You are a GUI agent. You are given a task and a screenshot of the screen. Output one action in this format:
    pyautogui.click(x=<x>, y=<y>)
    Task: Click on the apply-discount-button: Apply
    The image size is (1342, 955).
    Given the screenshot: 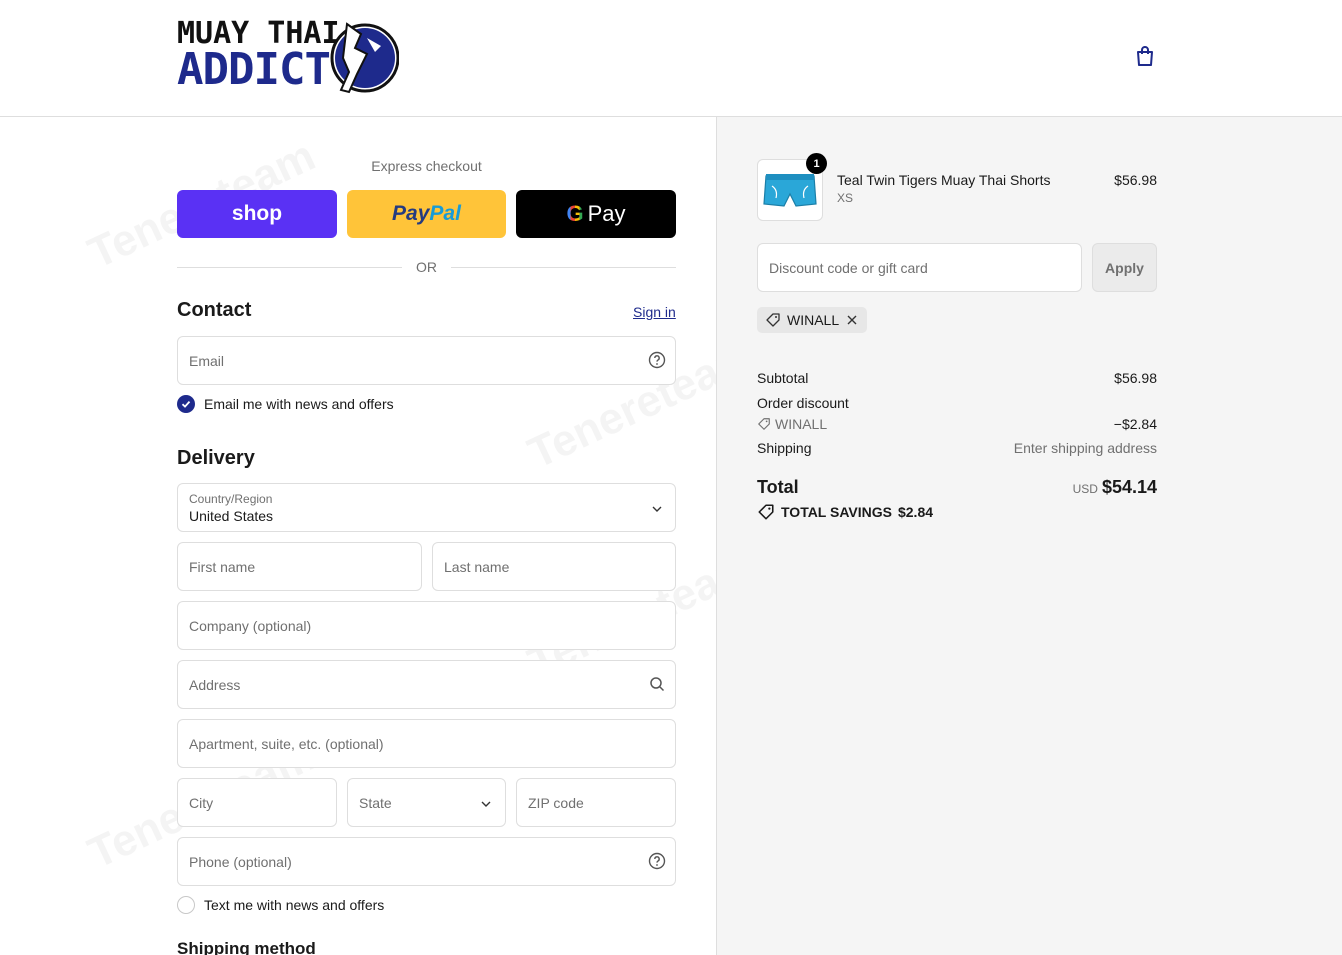 What is the action you would take?
    pyautogui.click(x=1124, y=267)
    